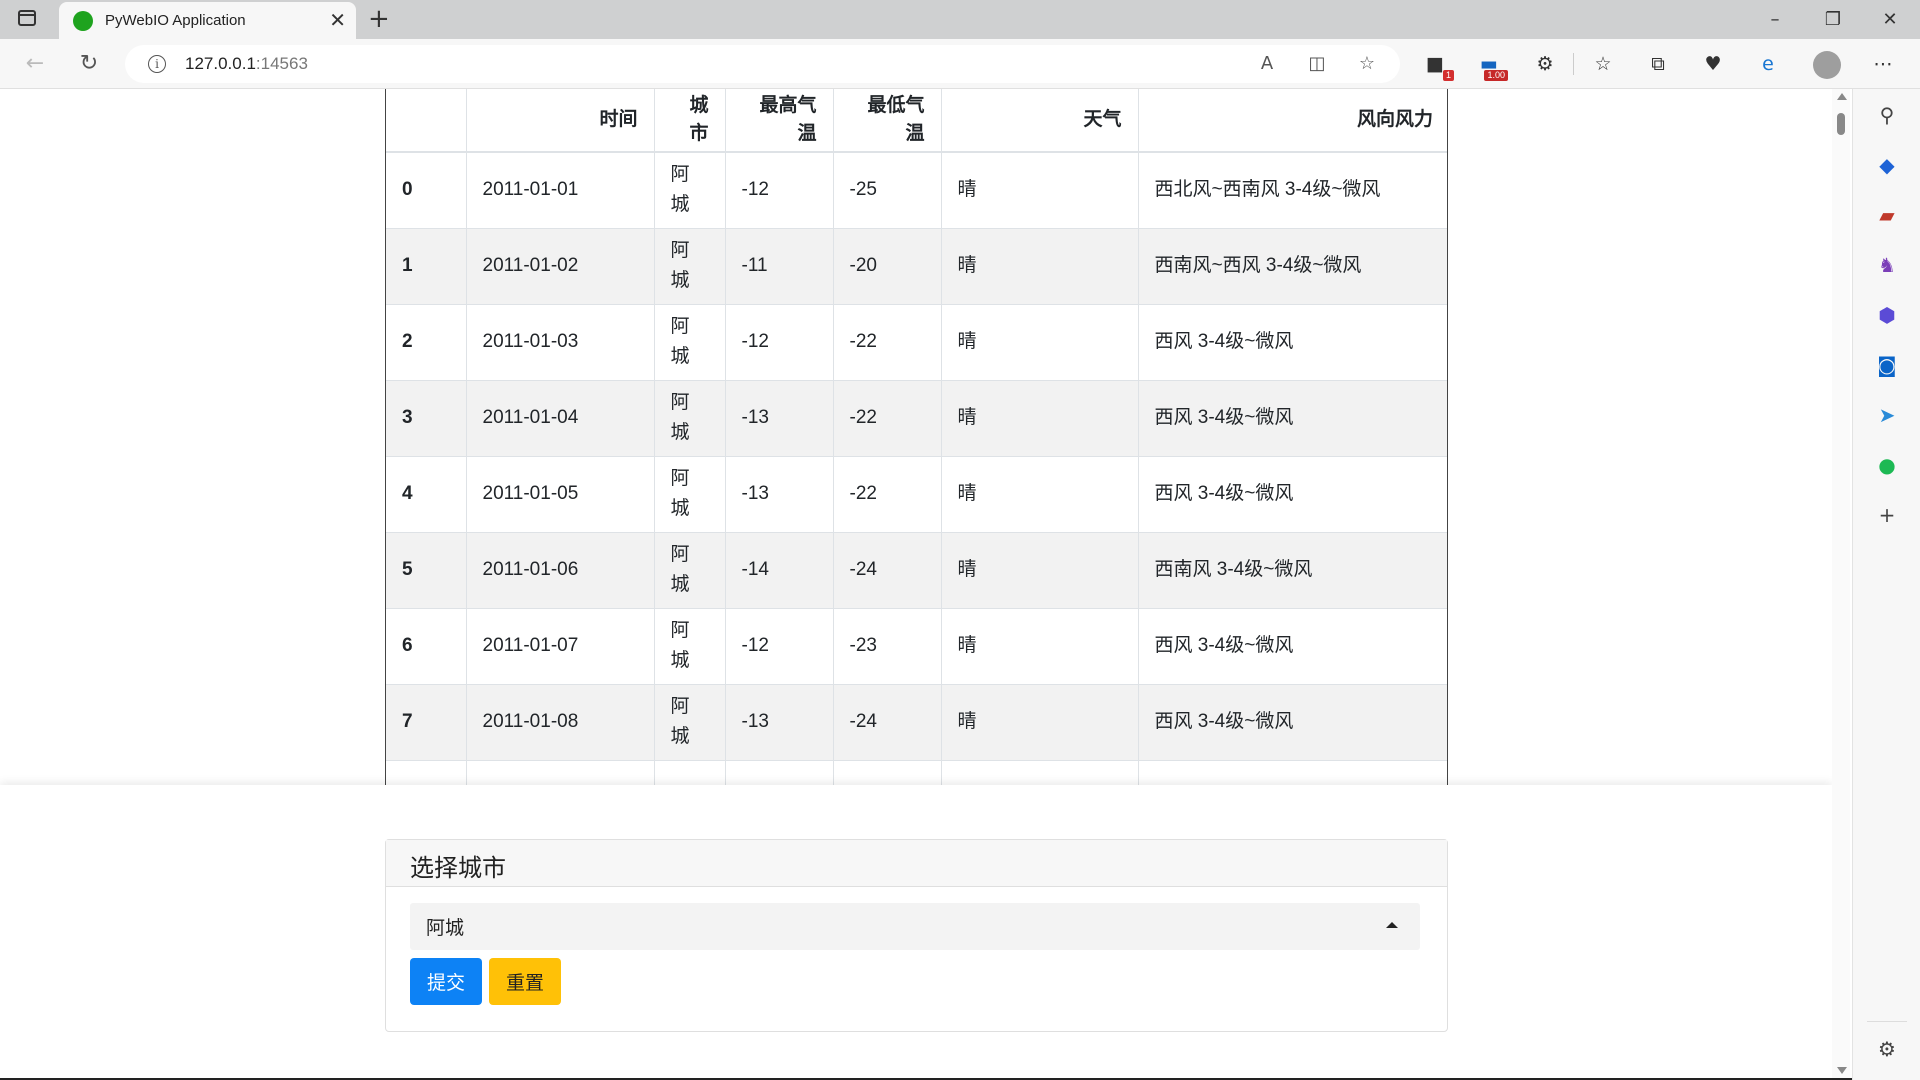 The width and height of the screenshot is (1920, 1080). What do you see at coordinates (560, 721) in the screenshot?
I see `row-time-cell: 2011-01-08` at bounding box center [560, 721].